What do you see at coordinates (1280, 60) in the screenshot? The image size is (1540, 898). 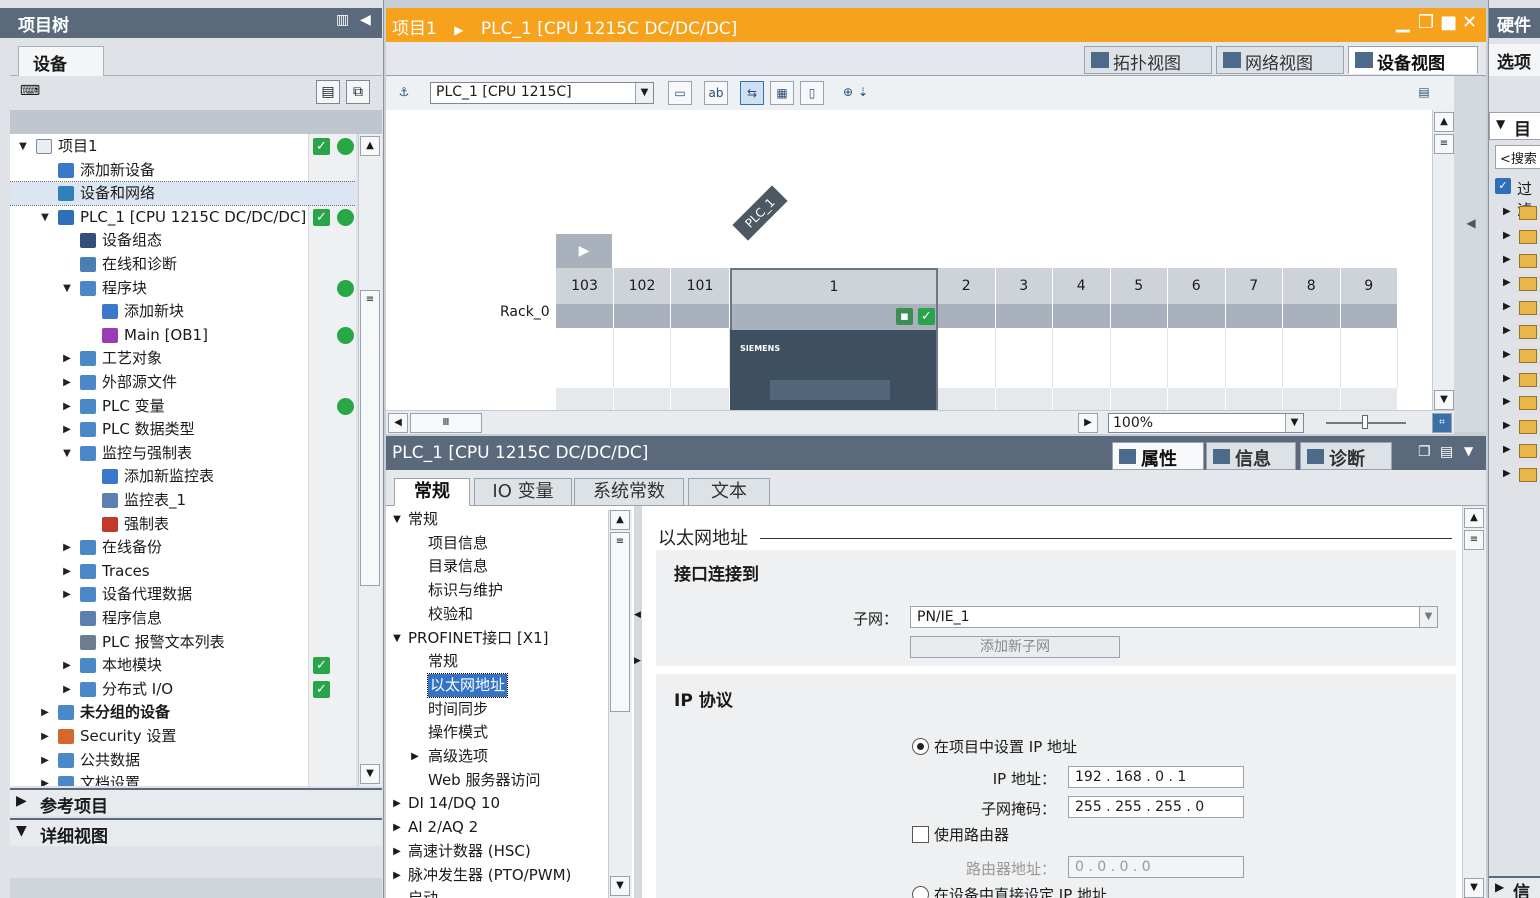 I see `tab-network-view: 网络视图` at bounding box center [1280, 60].